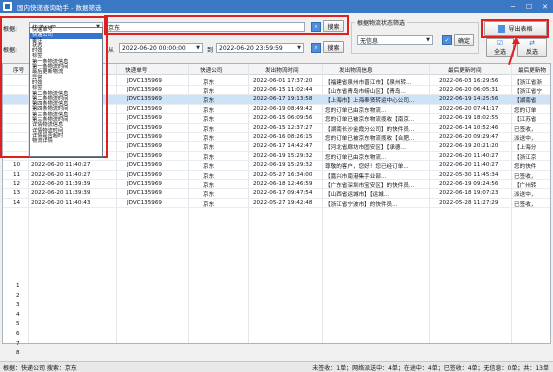  I want to click on row-first-time: 2022-06-15 11:02:44, so click(283, 89).